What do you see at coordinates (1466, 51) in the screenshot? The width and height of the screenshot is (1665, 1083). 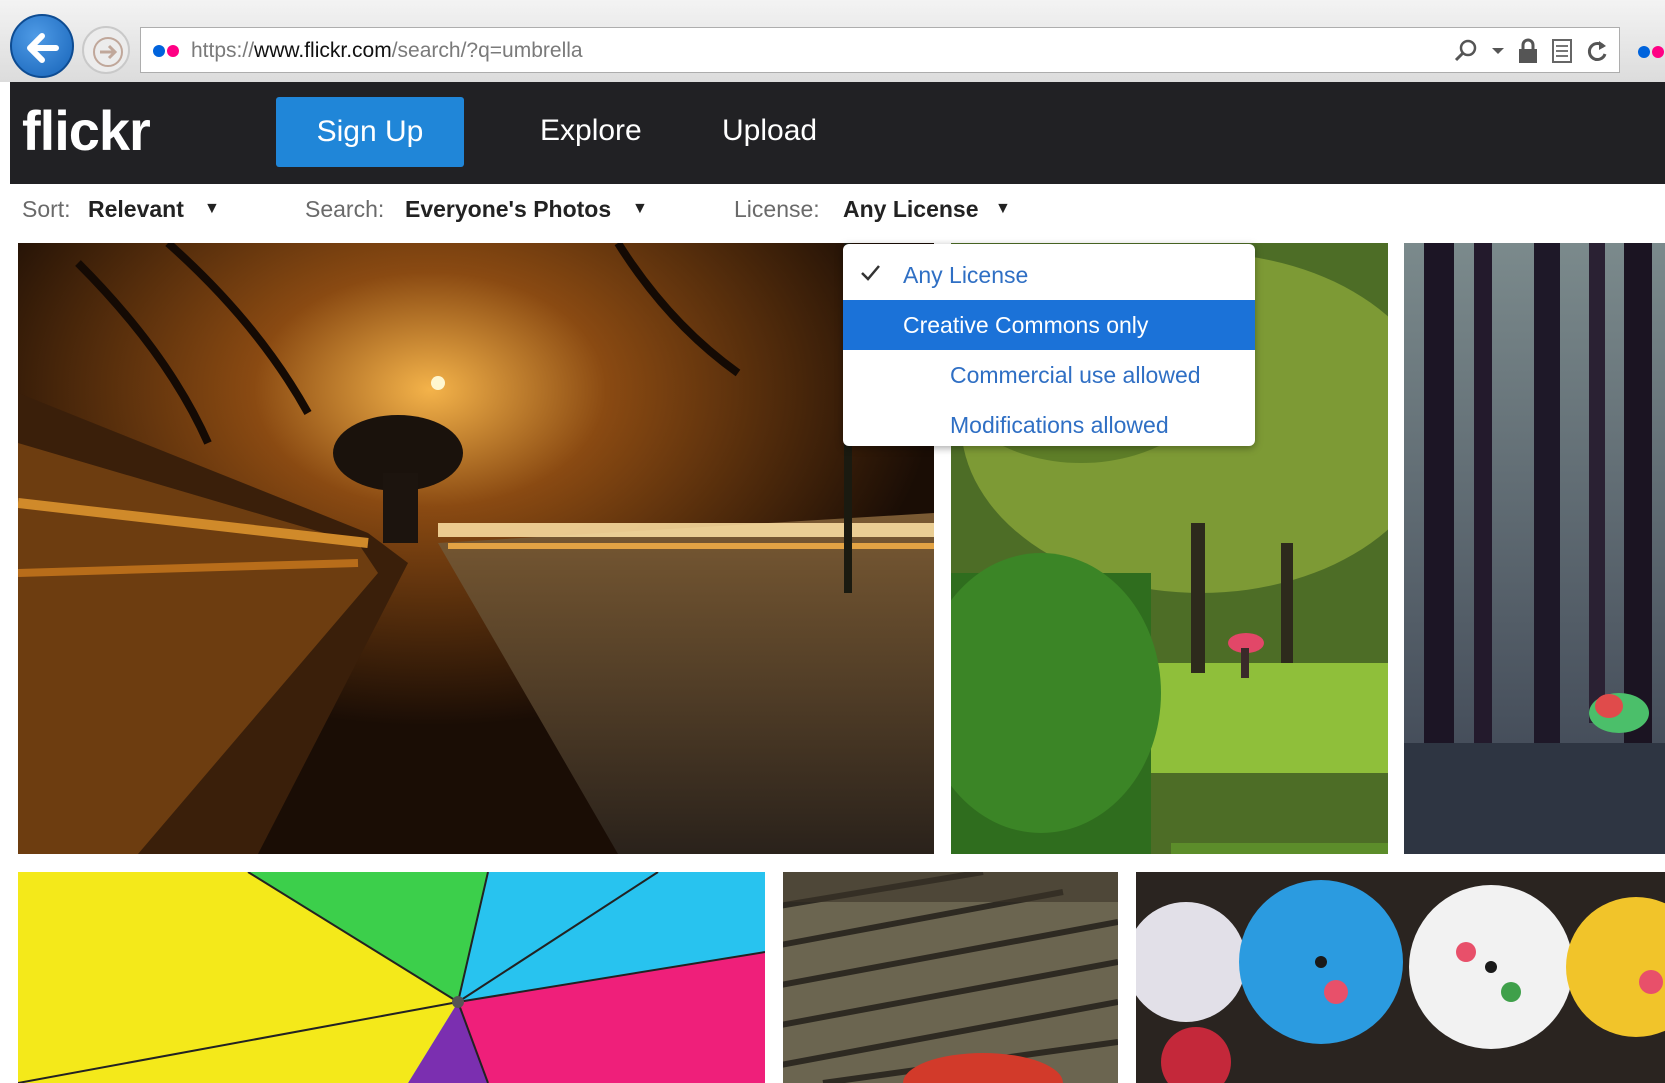 I see `search-icon` at bounding box center [1466, 51].